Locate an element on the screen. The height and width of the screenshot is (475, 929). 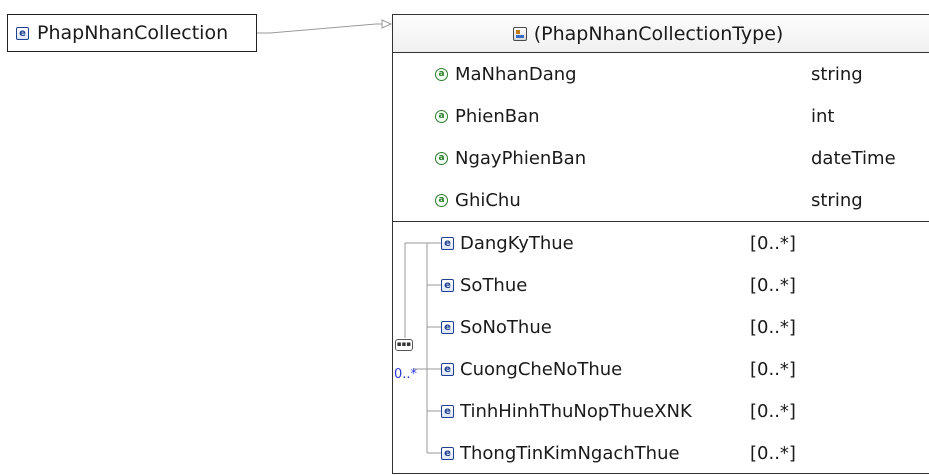
sequence-element-row: e DangKyThue [0..*] is located at coordinates (685, 243).